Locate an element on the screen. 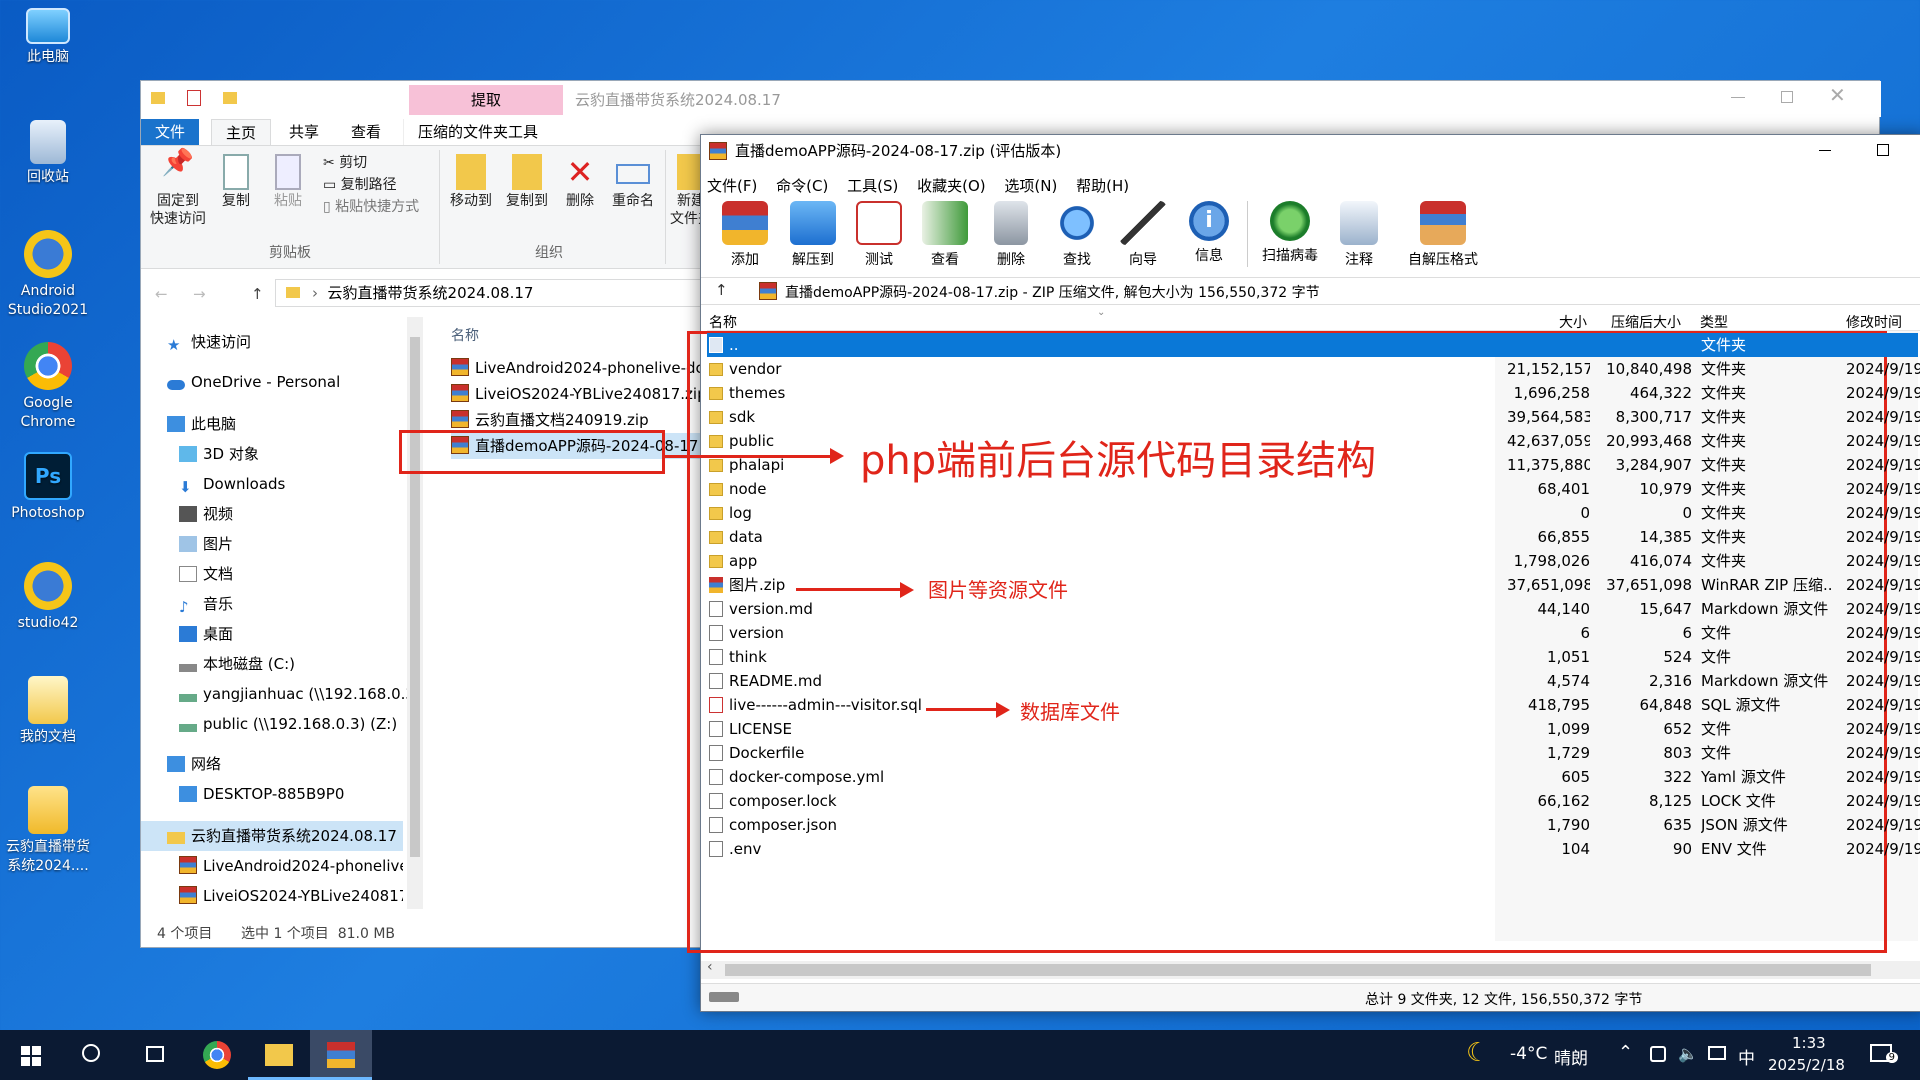 The width and height of the screenshot is (1920, 1080). task-view-button is located at coordinates (155, 1055).